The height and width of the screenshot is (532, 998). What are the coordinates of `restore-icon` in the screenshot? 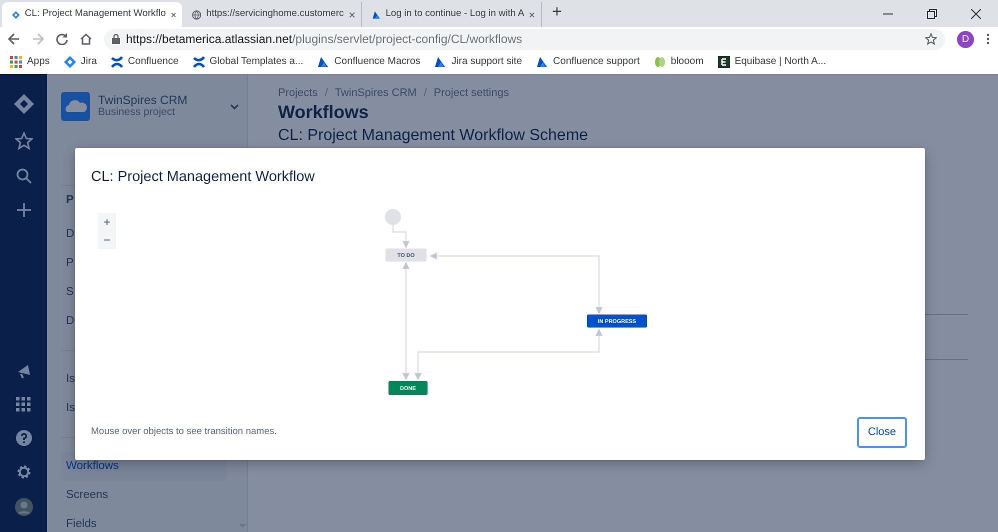 It's located at (932, 13).